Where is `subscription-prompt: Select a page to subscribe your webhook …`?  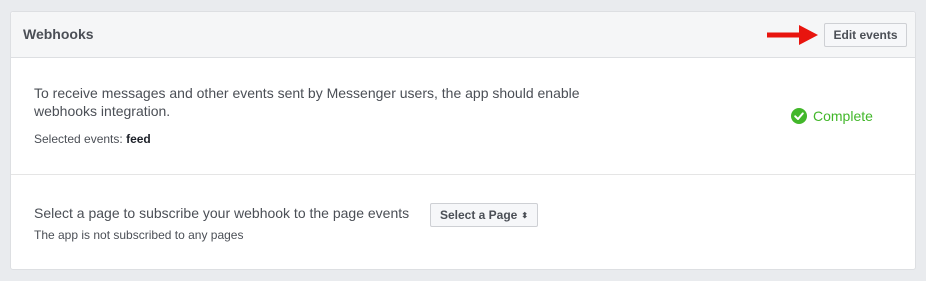
subscription-prompt: Select a page to subscribe your webhook … is located at coordinates (222, 213).